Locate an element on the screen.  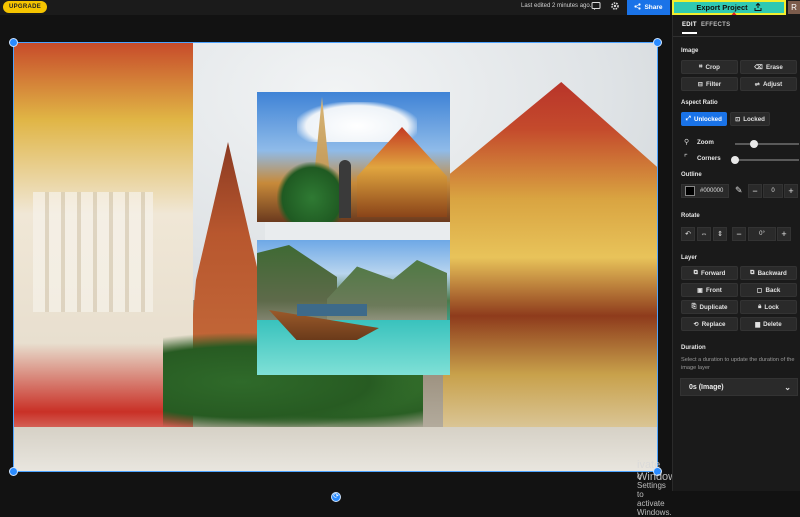
search-icon: ⚲ is located at coordinates (687, 142).